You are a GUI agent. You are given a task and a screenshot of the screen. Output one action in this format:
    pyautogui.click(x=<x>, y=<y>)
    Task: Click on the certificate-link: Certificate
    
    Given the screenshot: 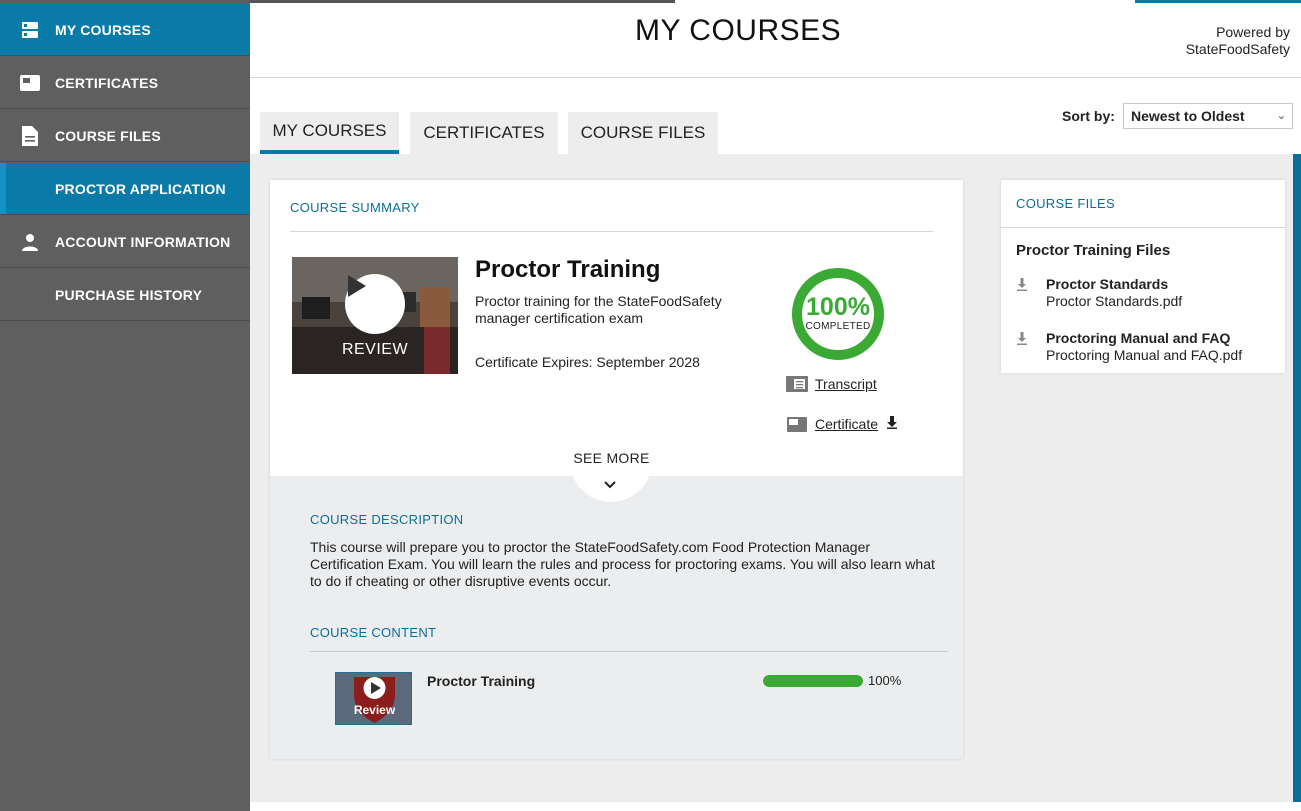 What is the action you would take?
    pyautogui.click(x=842, y=424)
    